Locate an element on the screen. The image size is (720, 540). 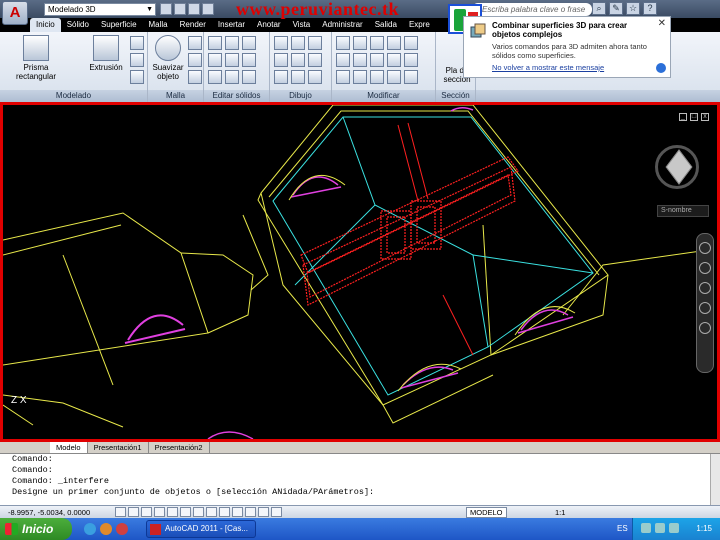
3dosnap-icon is located at coordinates (185, 512).